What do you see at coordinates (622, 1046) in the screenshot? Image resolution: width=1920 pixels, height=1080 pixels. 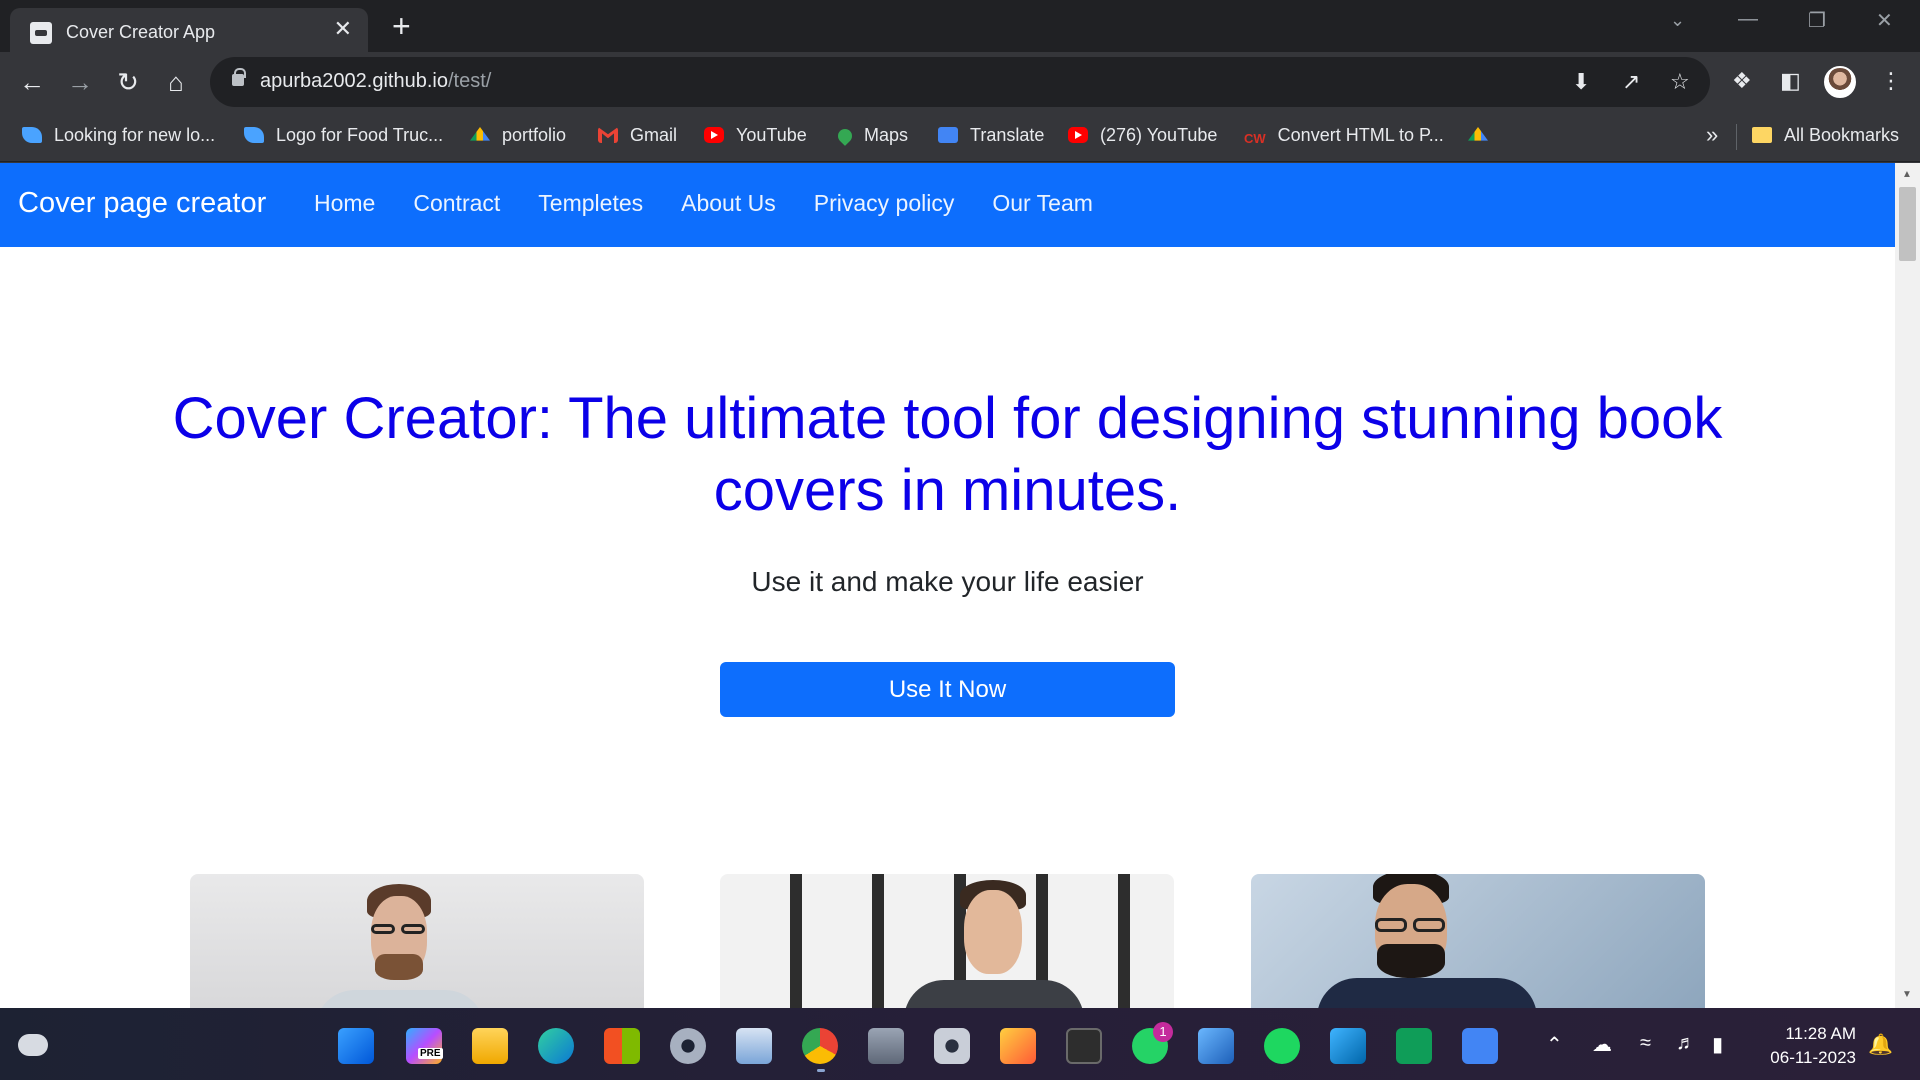 I see `store-icon` at bounding box center [622, 1046].